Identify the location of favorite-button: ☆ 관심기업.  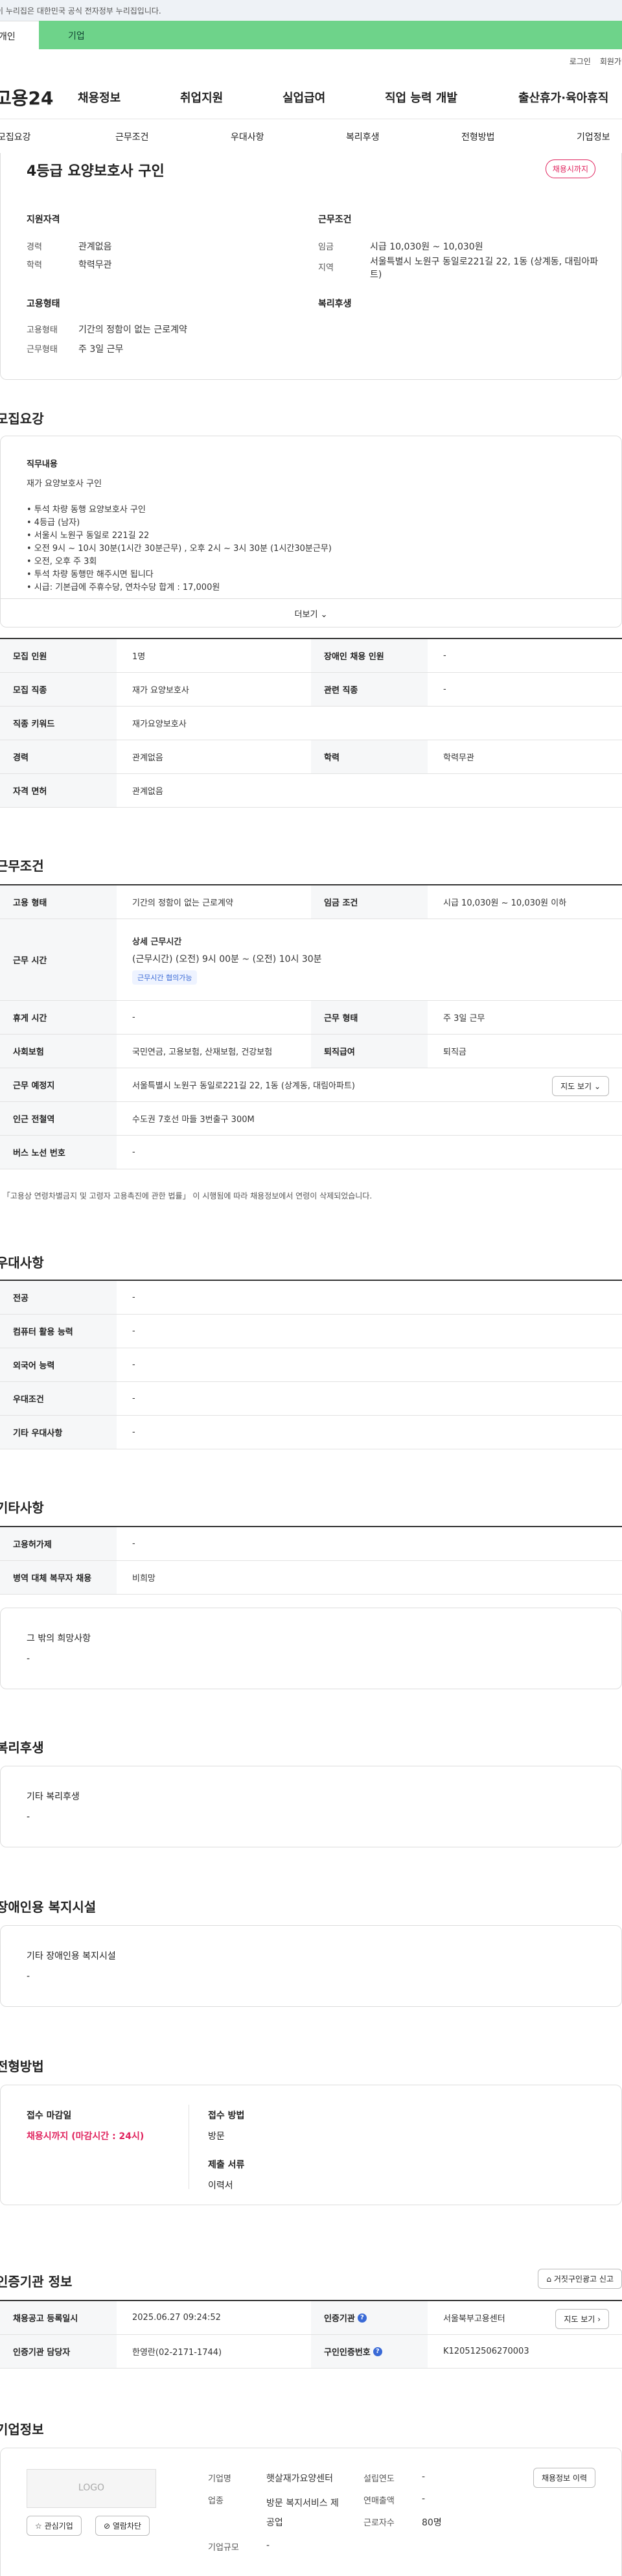
(54, 2526).